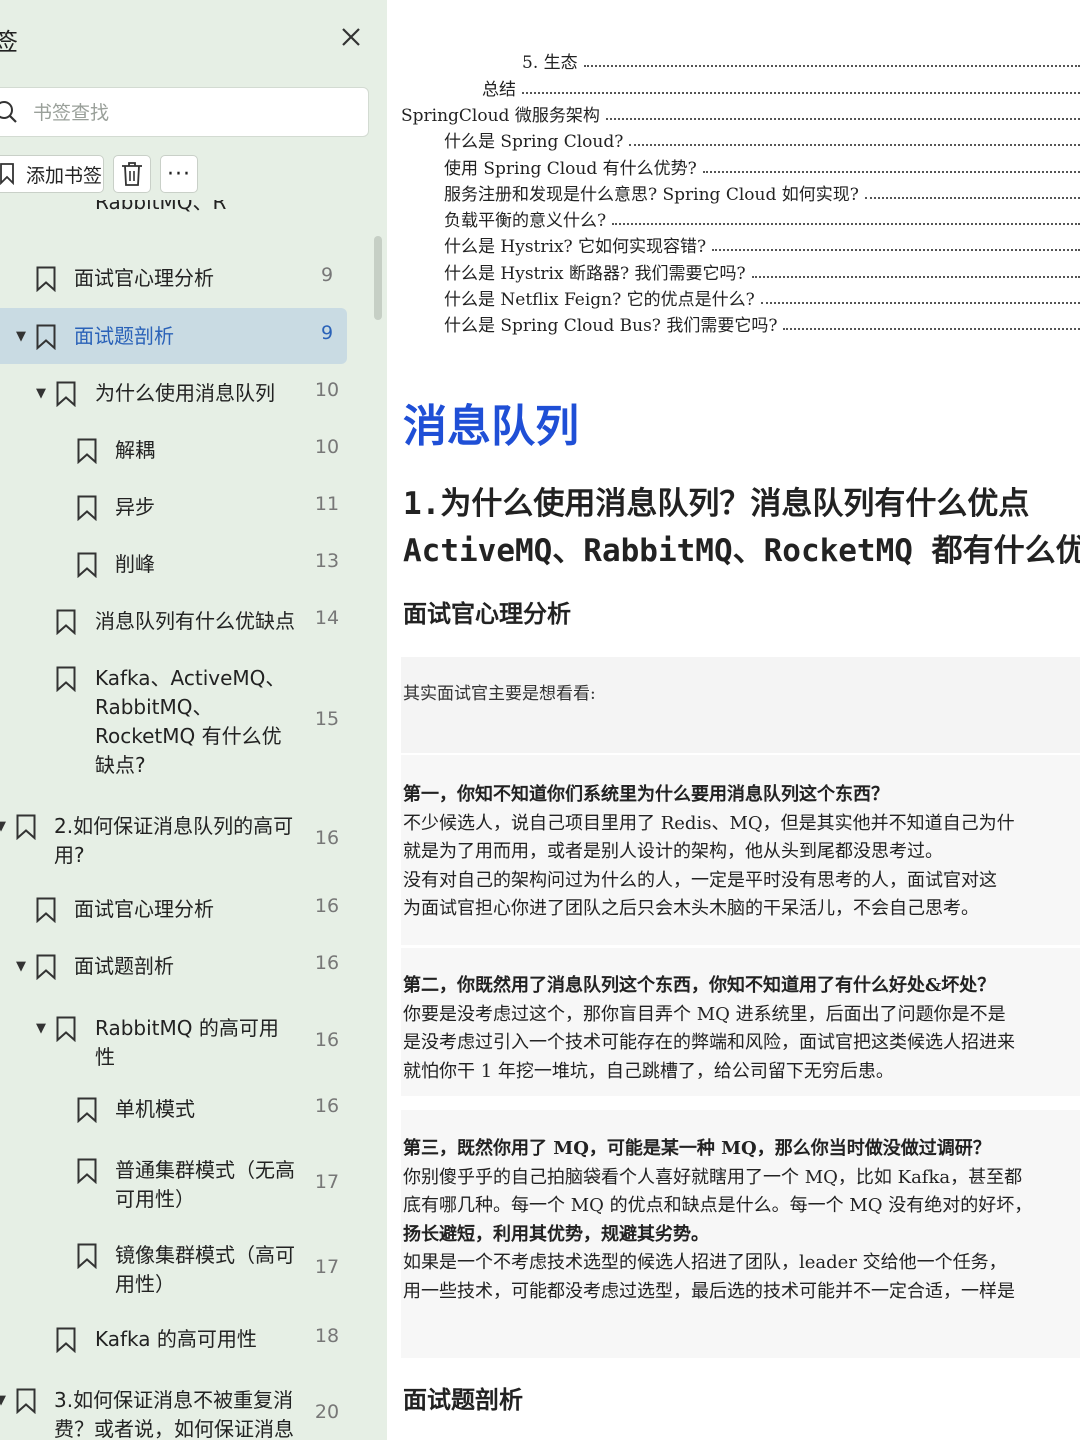 The image size is (1080, 1440). Describe the element at coordinates (193, 215) in the screenshot. I see `bookmark-item: RabbitMQ、R` at that location.